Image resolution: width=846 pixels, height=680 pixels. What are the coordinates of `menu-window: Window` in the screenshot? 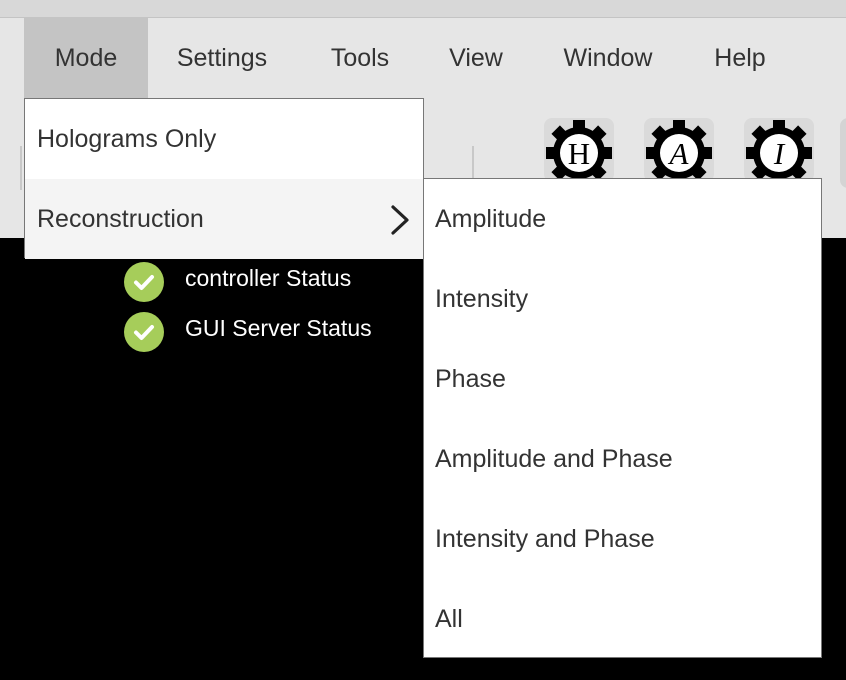 It's located at (608, 58).